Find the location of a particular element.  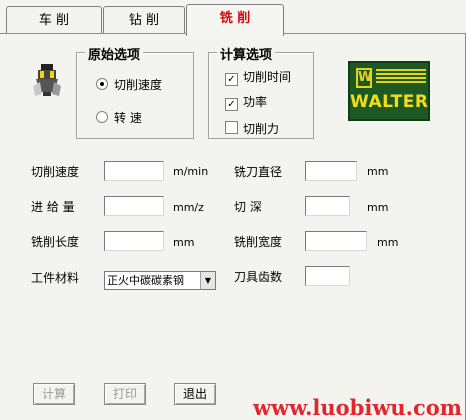

feed-unit: mm/z is located at coordinates (188, 207).